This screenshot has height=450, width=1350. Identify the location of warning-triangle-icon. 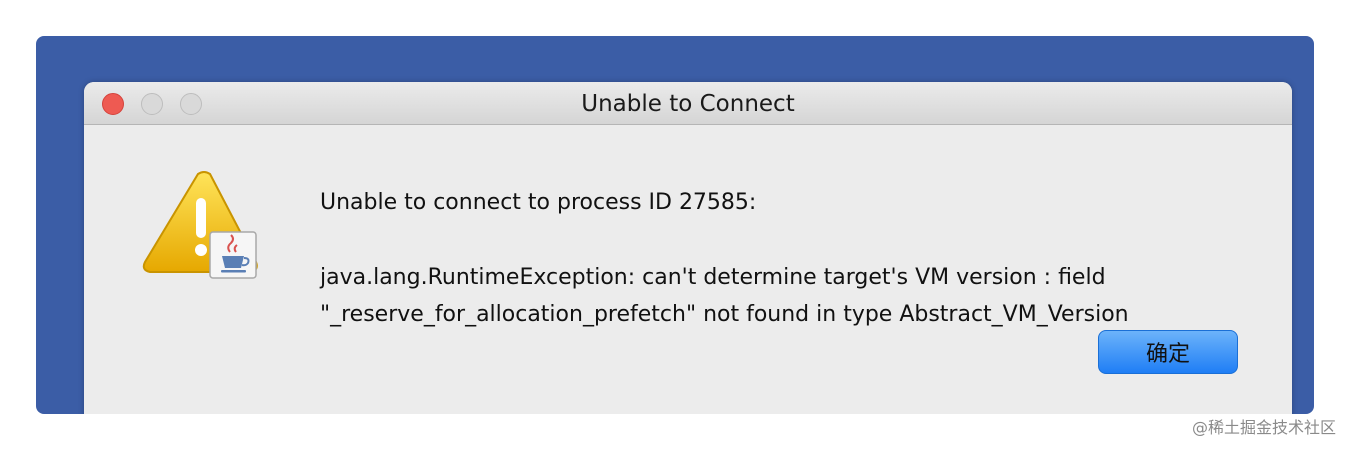
(200, 225).